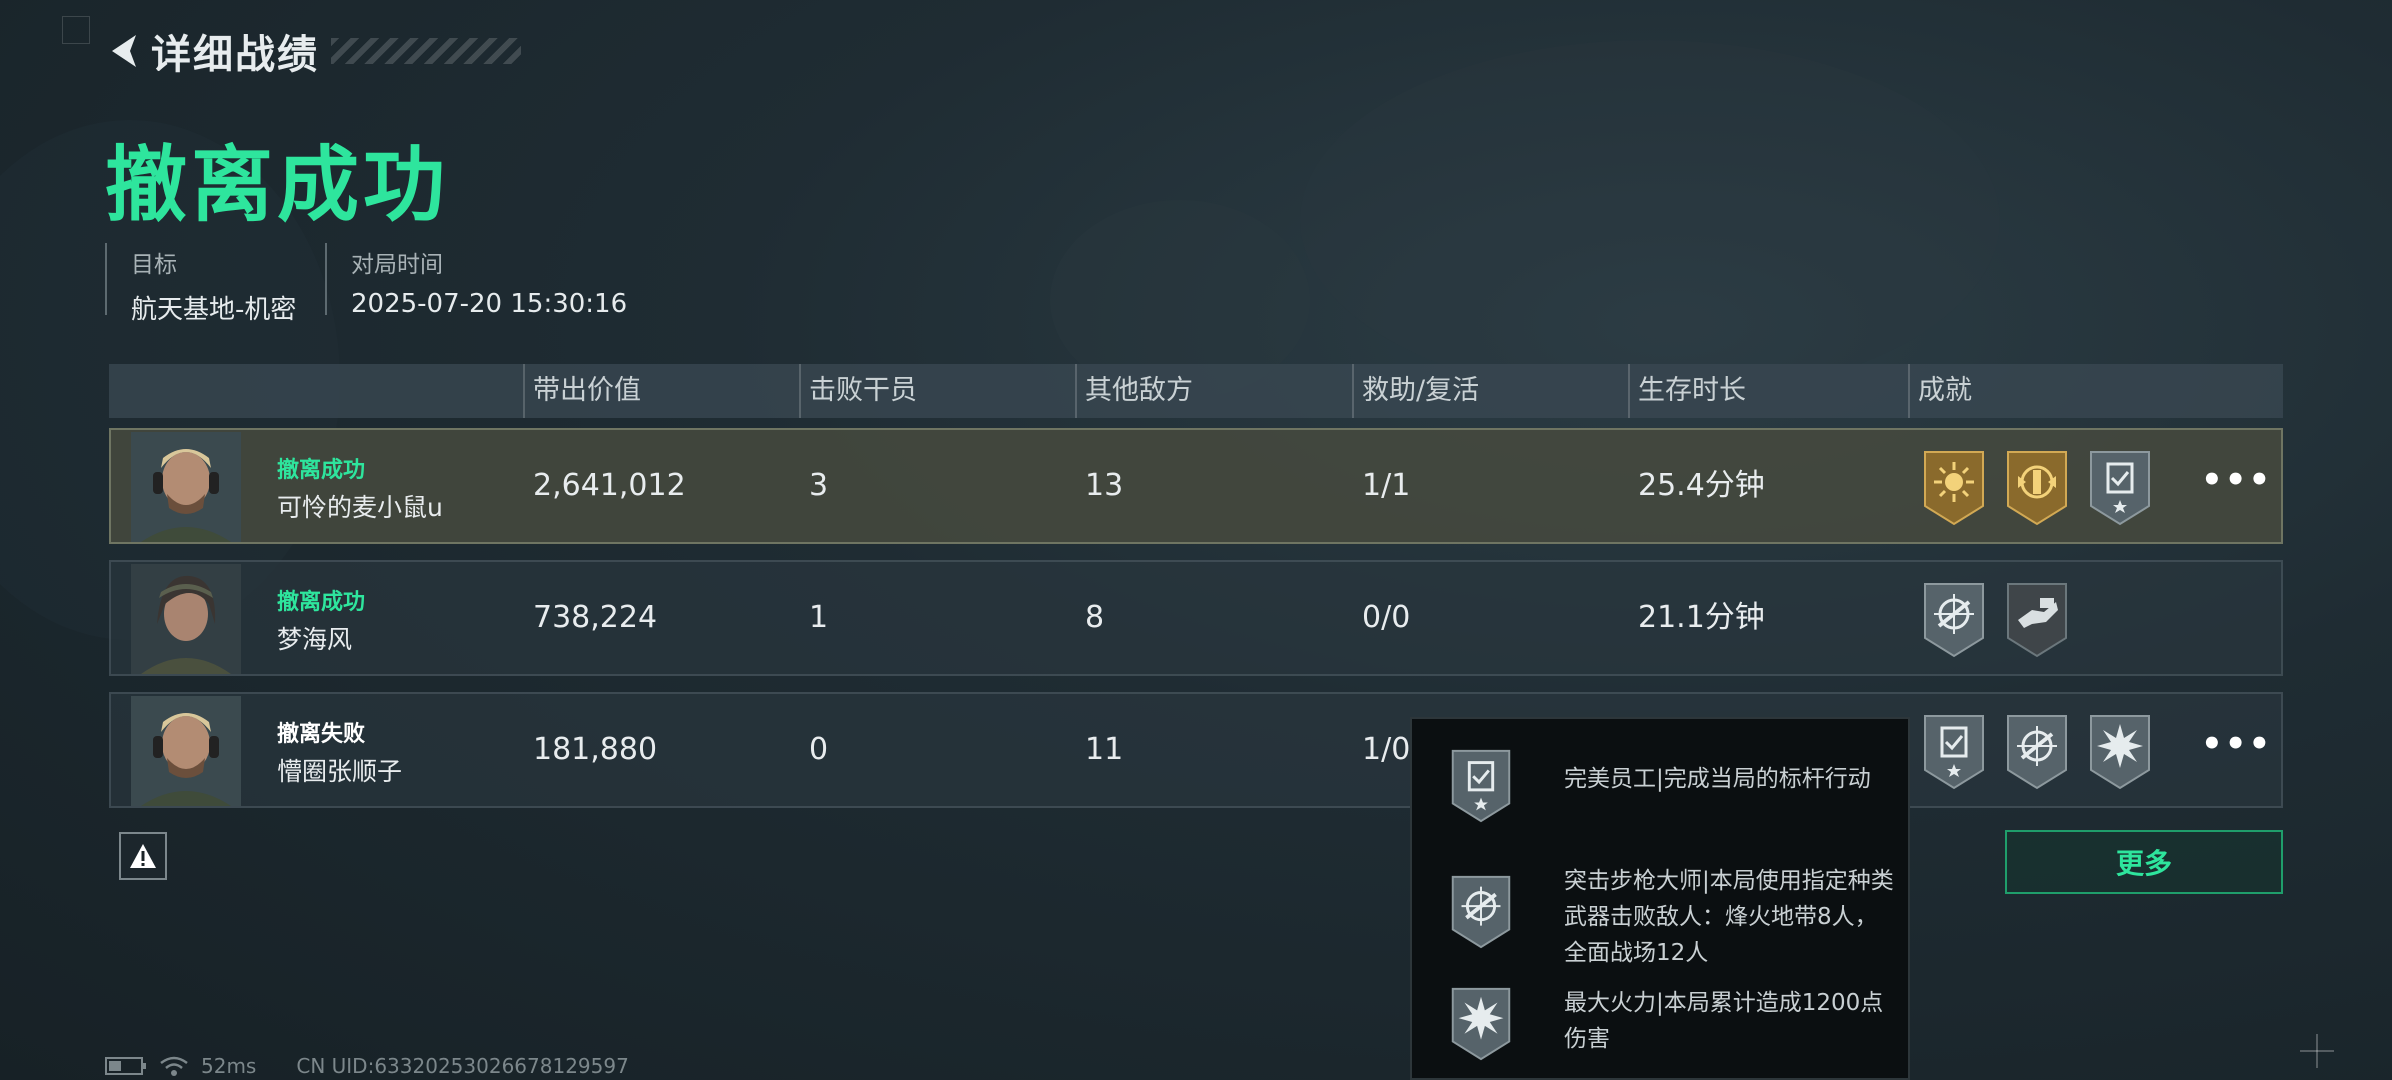  Describe the element at coordinates (229, 1066) in the screenshot. I see `ping-text: 52ms` at that location.